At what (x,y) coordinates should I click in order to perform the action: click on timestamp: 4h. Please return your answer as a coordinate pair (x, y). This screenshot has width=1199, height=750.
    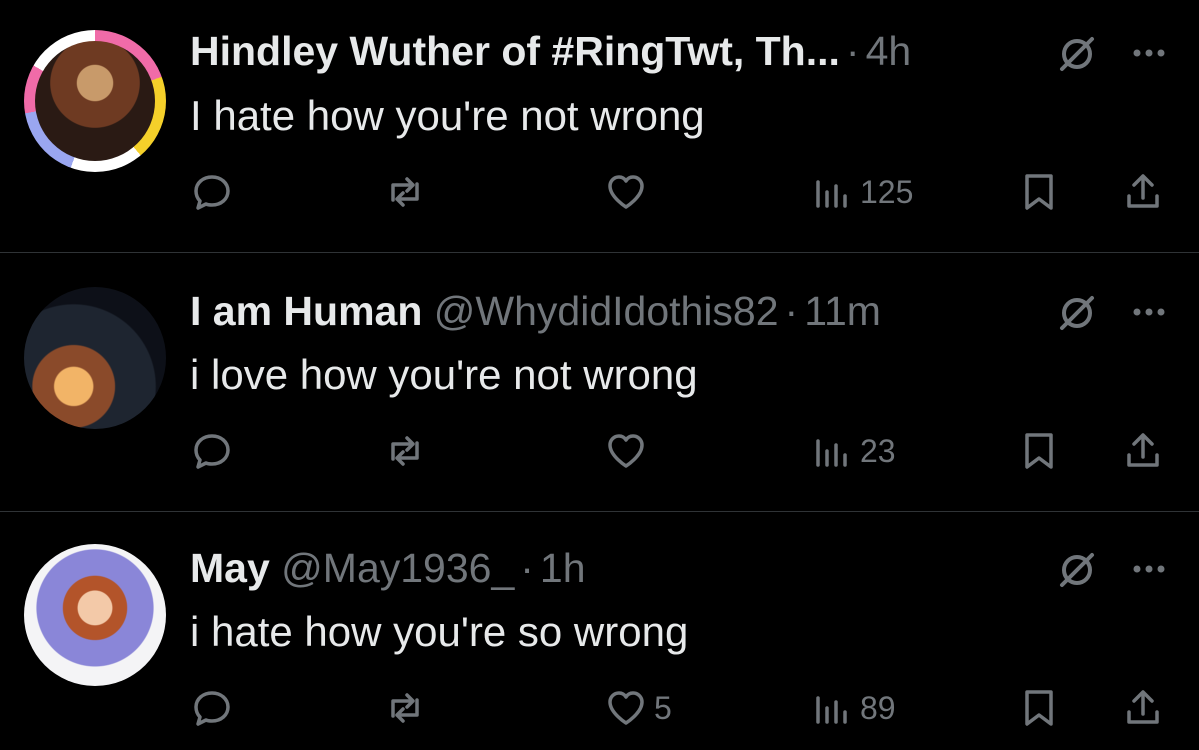
    Looking at the image, I should click on (889, 51).